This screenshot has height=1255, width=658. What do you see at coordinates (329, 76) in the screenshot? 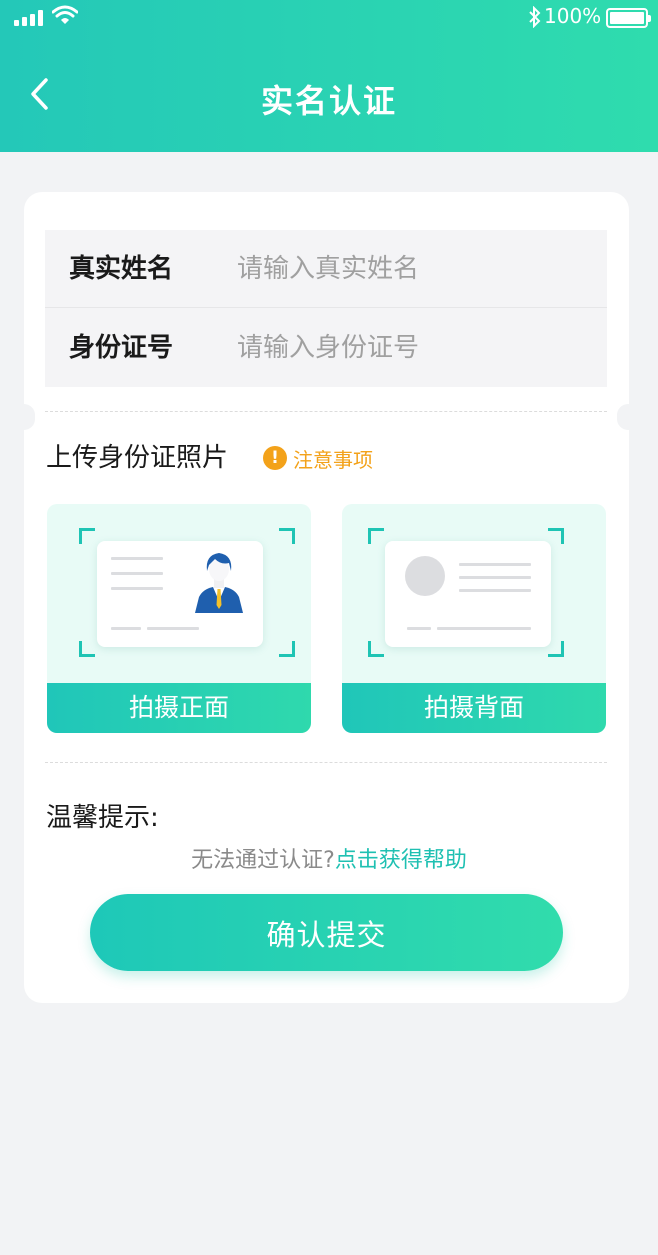
I see `app-header: 100% 实名认证` at bounding box center [329, 76].